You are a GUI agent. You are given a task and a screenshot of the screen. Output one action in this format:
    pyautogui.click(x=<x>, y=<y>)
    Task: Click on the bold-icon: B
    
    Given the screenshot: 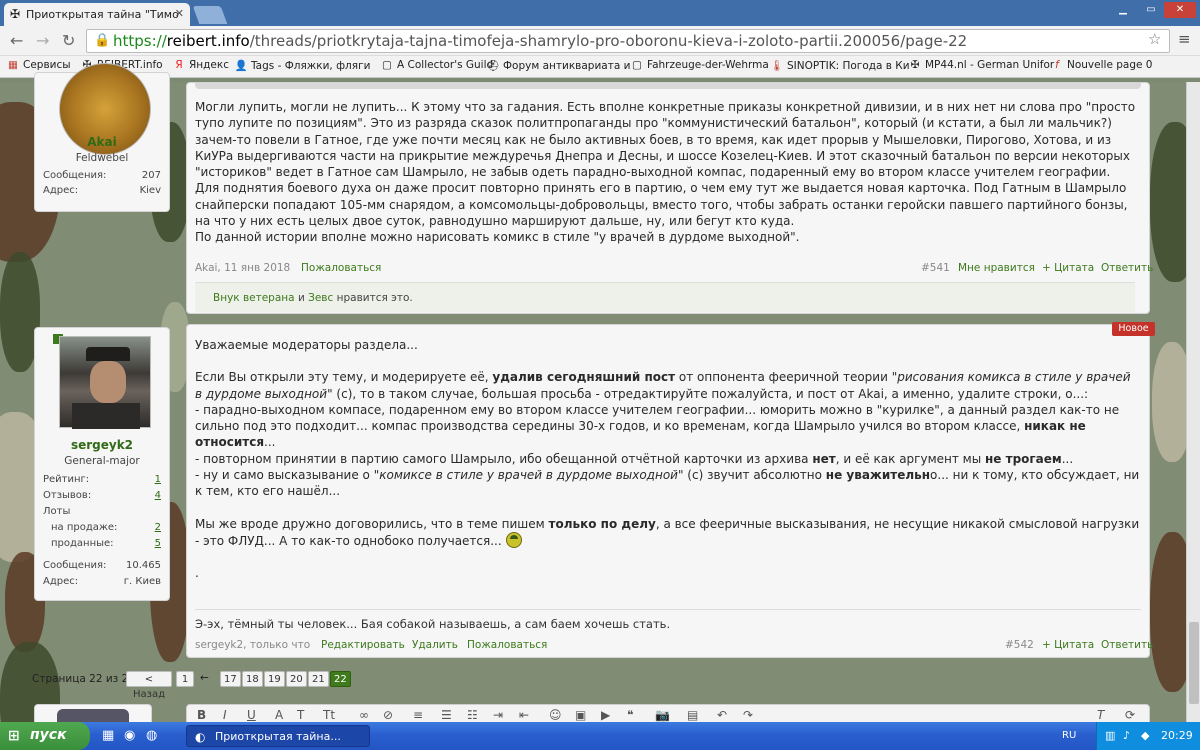 What is the action you would take?
    pyautogui.click(x=201, y=715)
    